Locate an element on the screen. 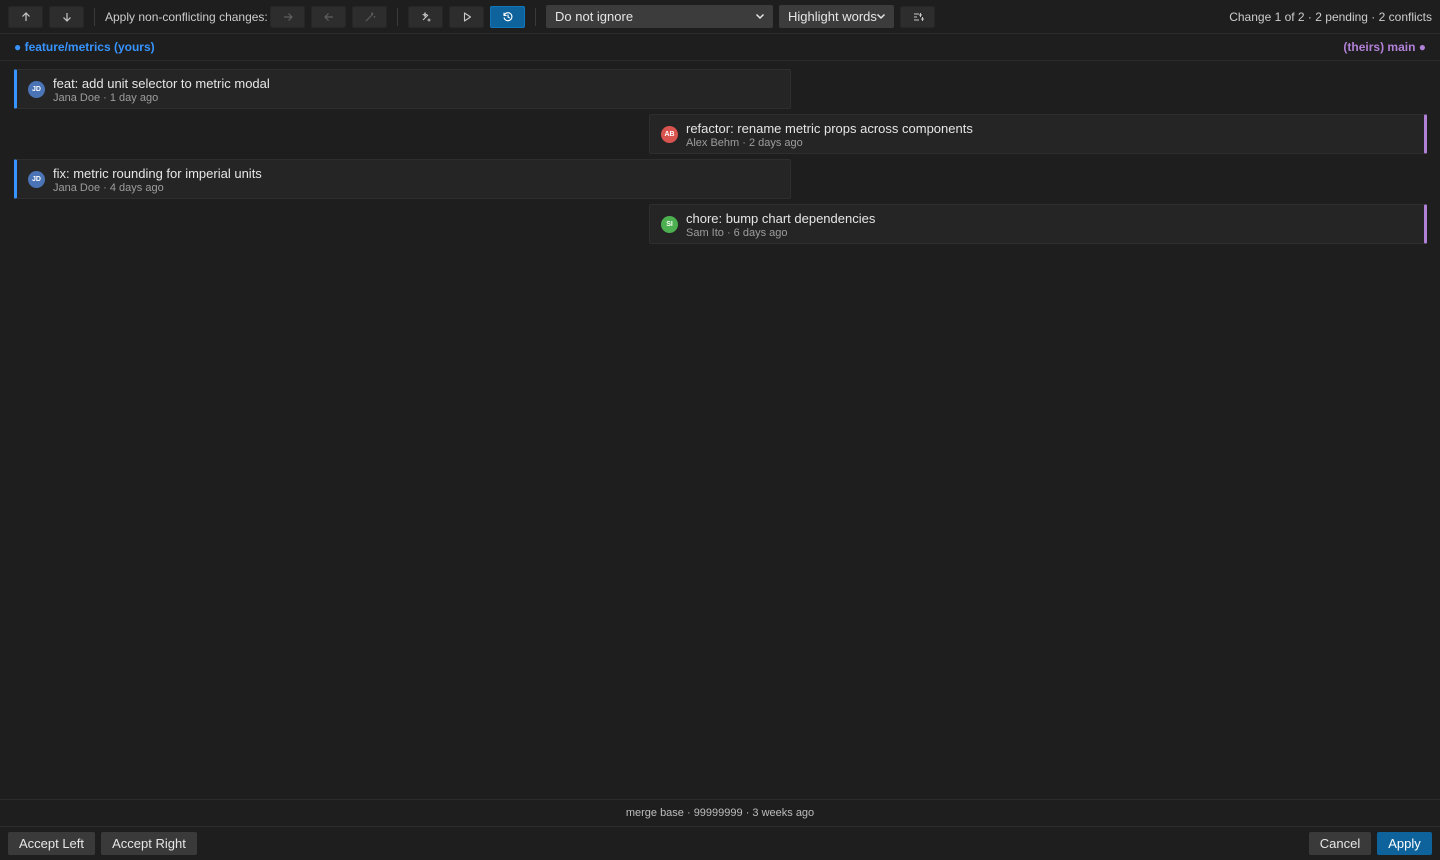 The image size is (1440, 860). run-button is located at coordinates (466, 17).